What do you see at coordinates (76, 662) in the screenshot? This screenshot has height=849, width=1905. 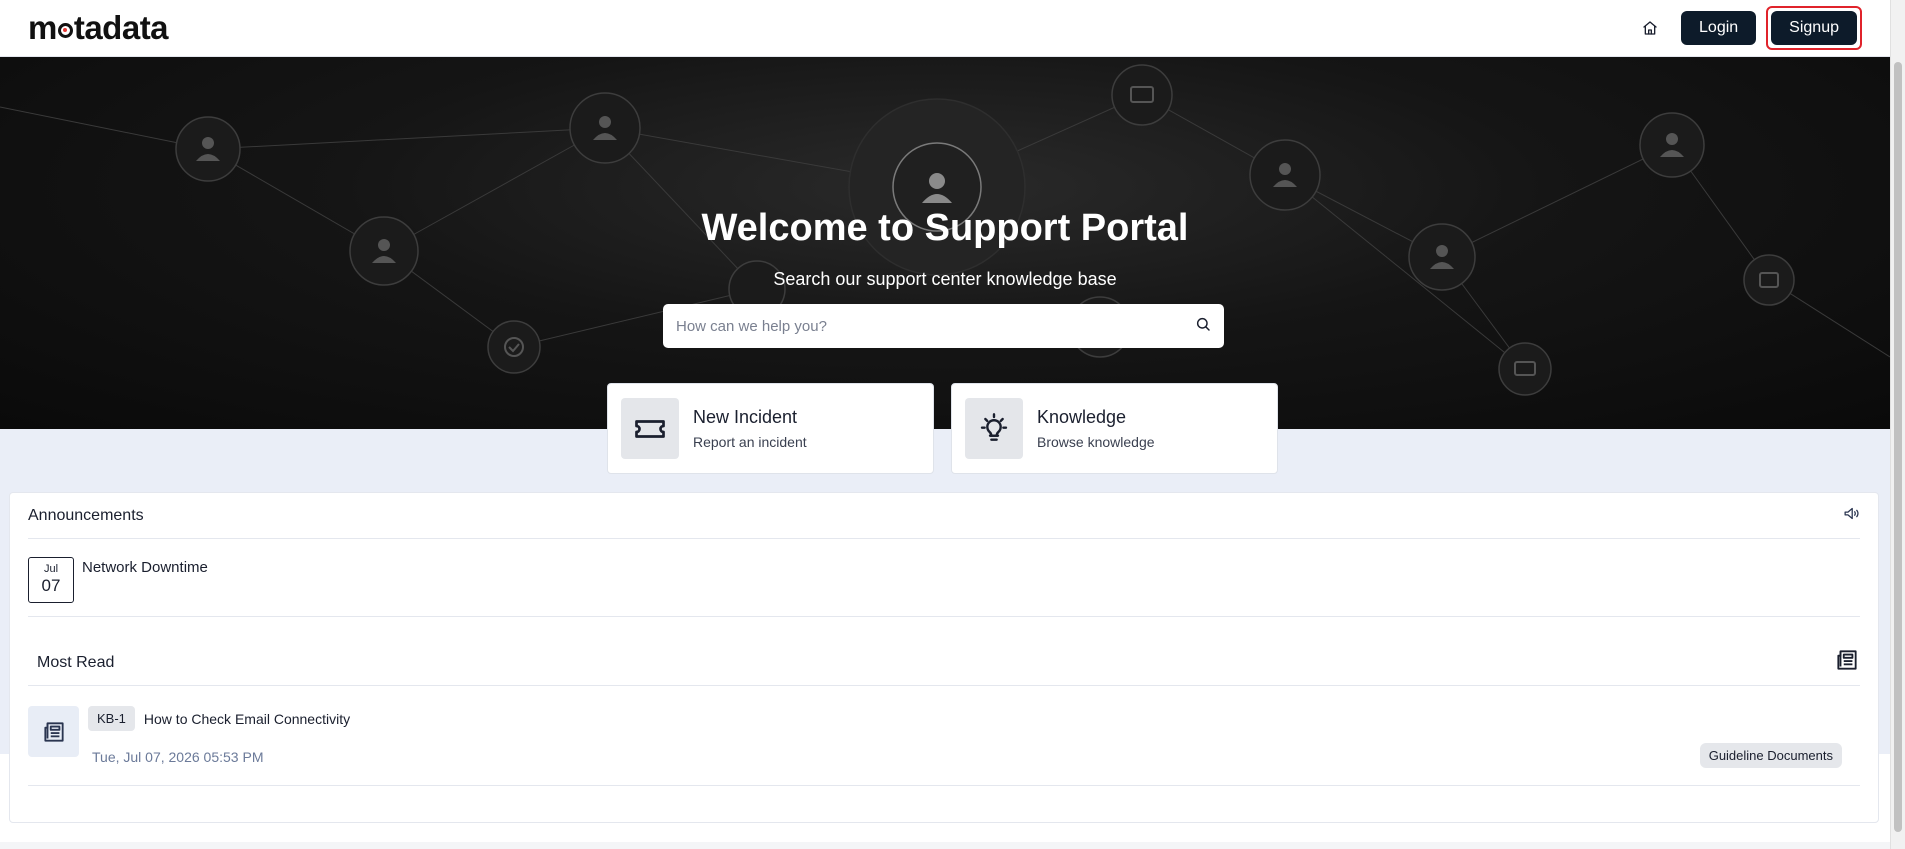 I see `most-read-title: Most Read` at bounding box center [76, 662].